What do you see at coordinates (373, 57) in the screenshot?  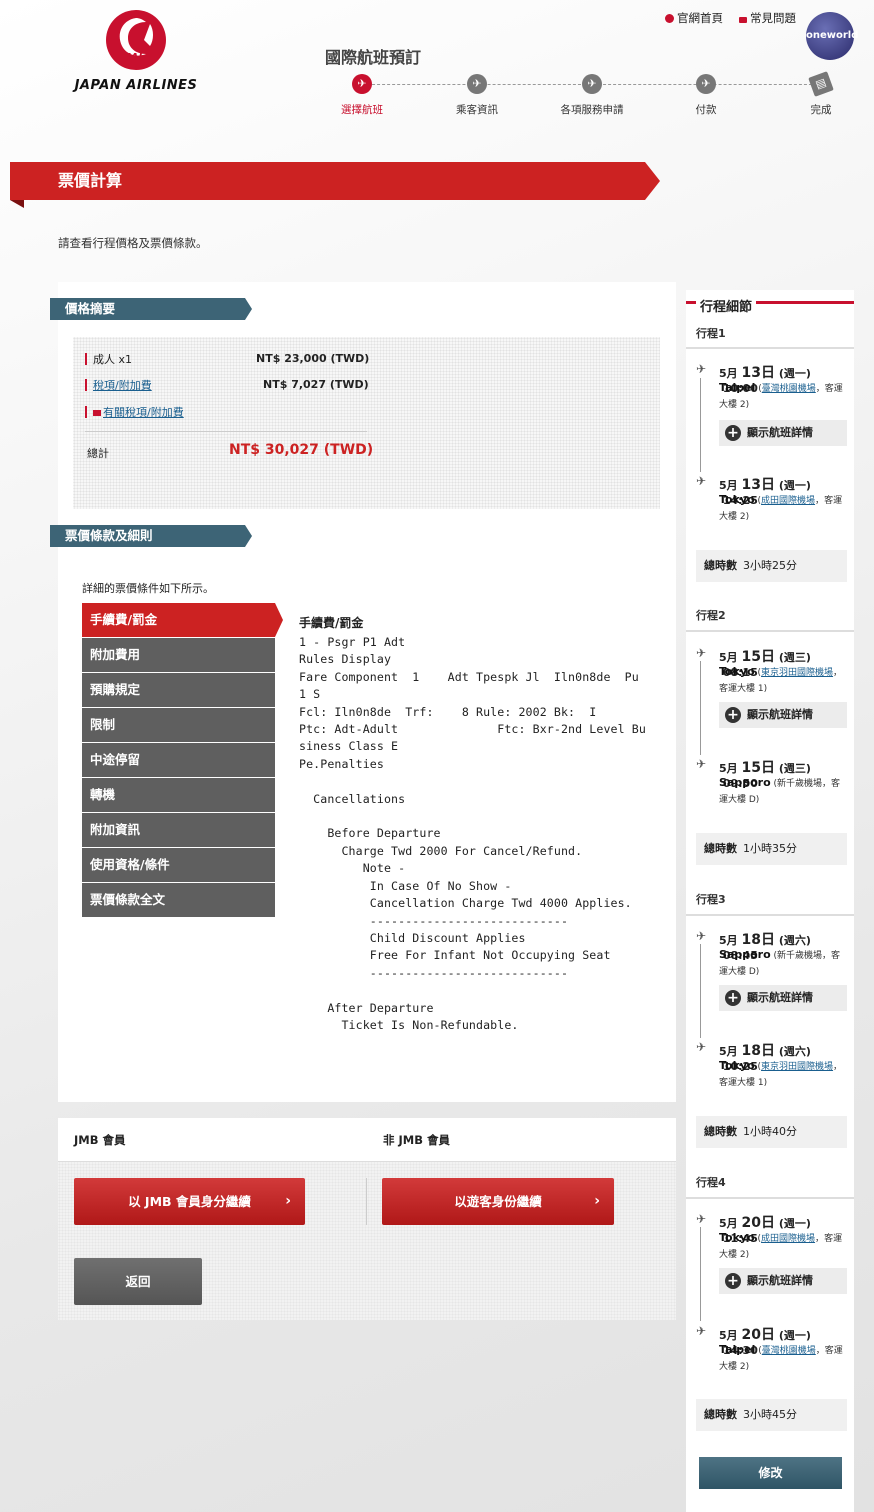 I see `booking-title: 國際航班預訂` at bounding box center [373, 57].